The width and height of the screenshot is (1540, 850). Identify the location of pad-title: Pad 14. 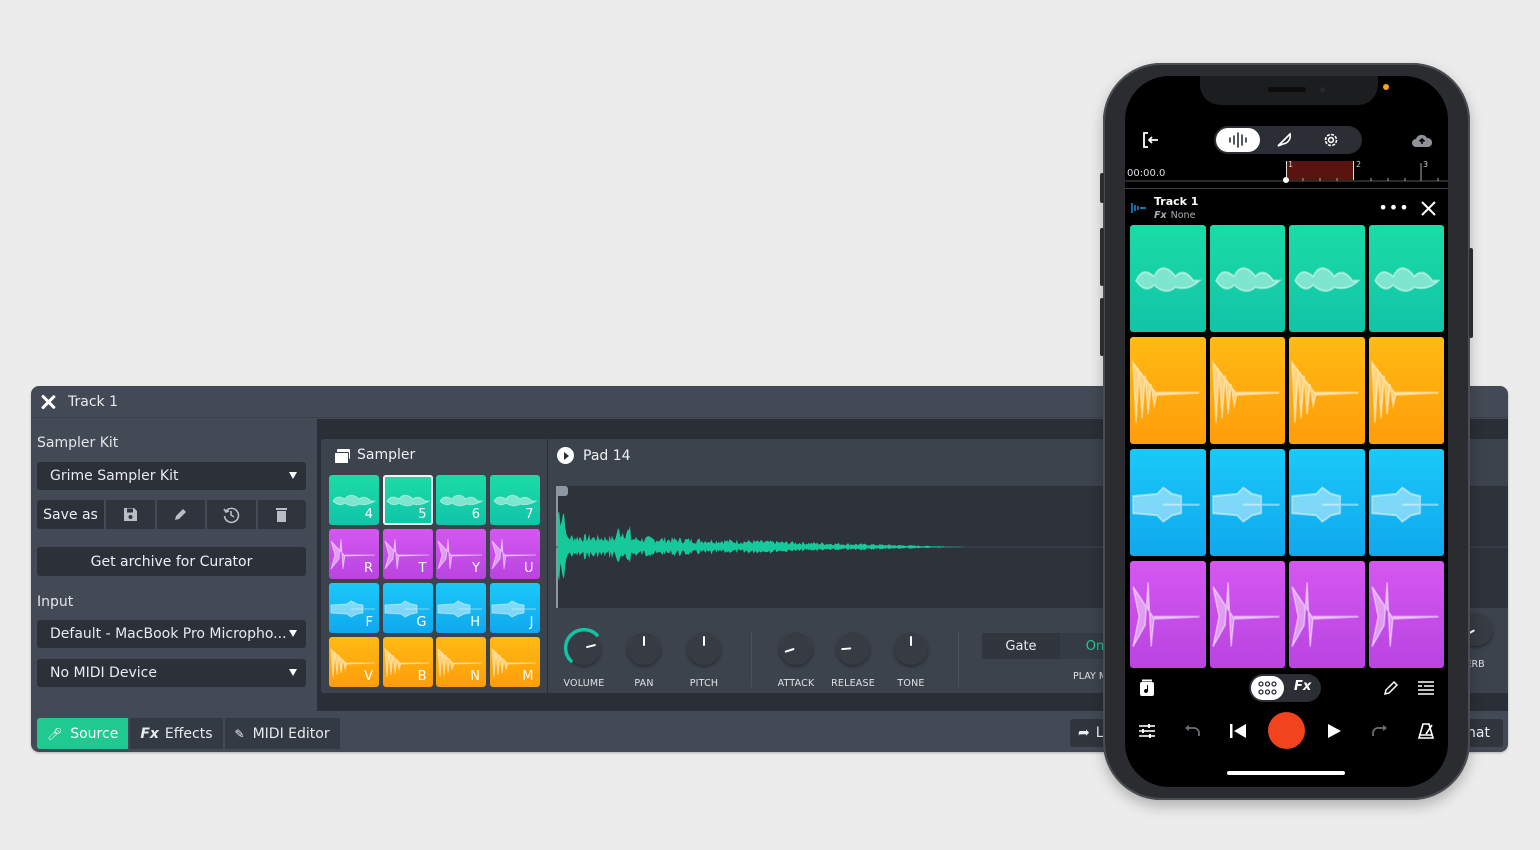
(607, 455).